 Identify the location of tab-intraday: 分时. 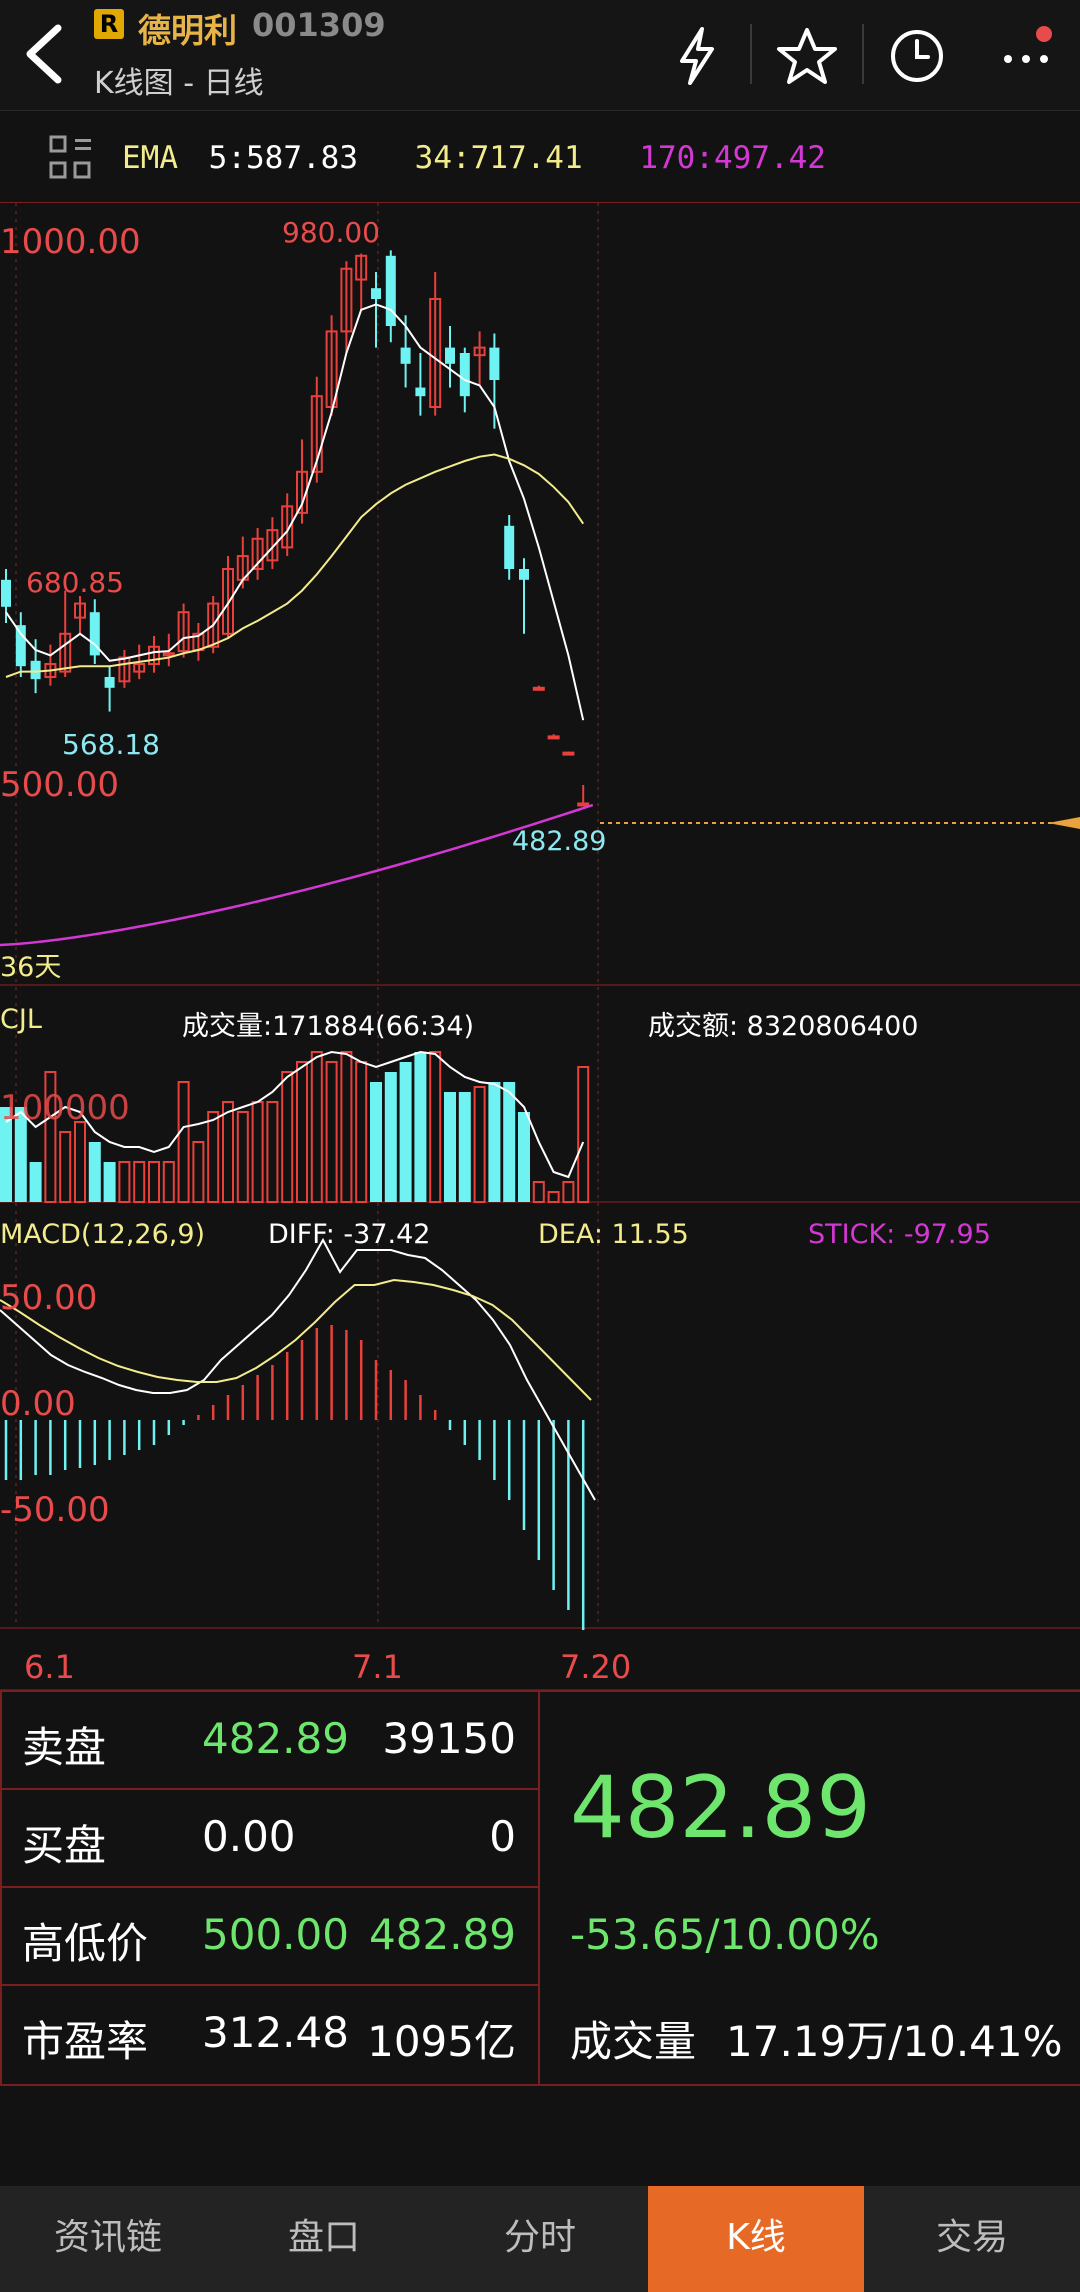
(540, 2239).